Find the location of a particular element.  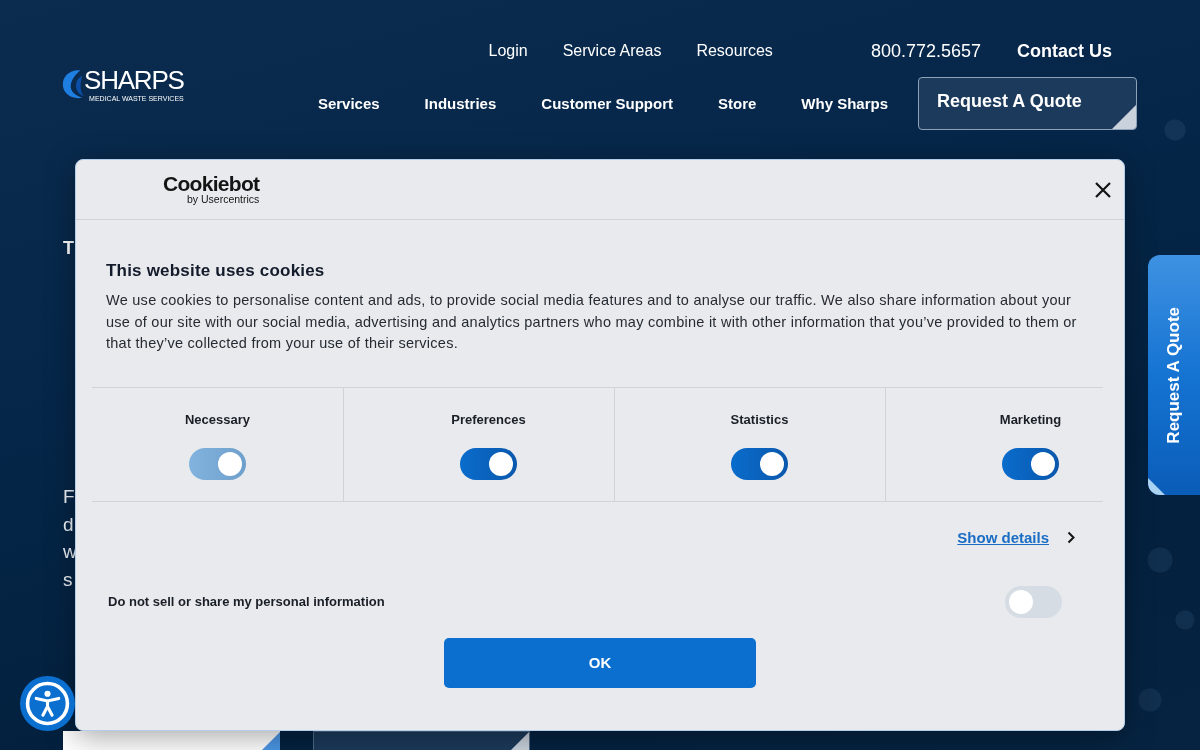

nav-link: Services is located at coordinates (348, 103).